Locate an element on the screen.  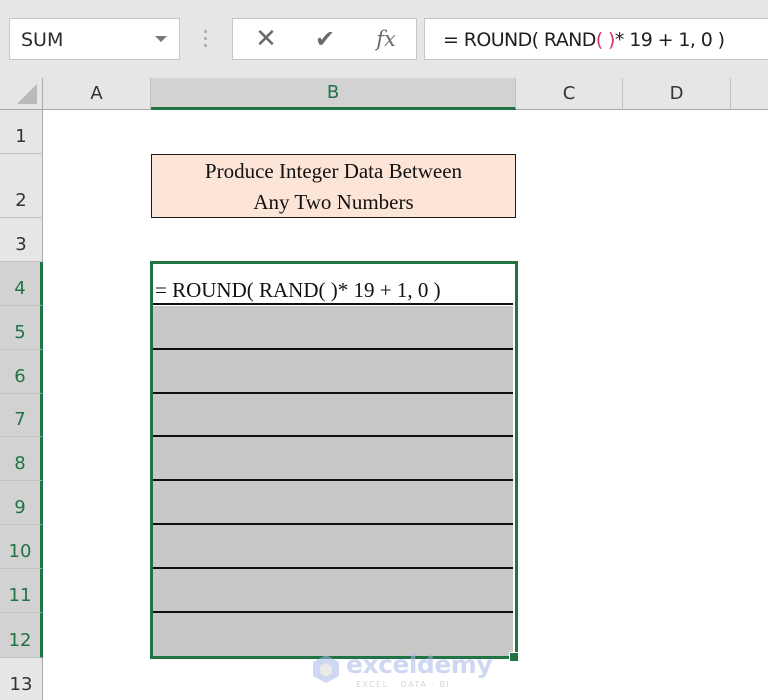
select-all-button is located at coordinates (21, 94).